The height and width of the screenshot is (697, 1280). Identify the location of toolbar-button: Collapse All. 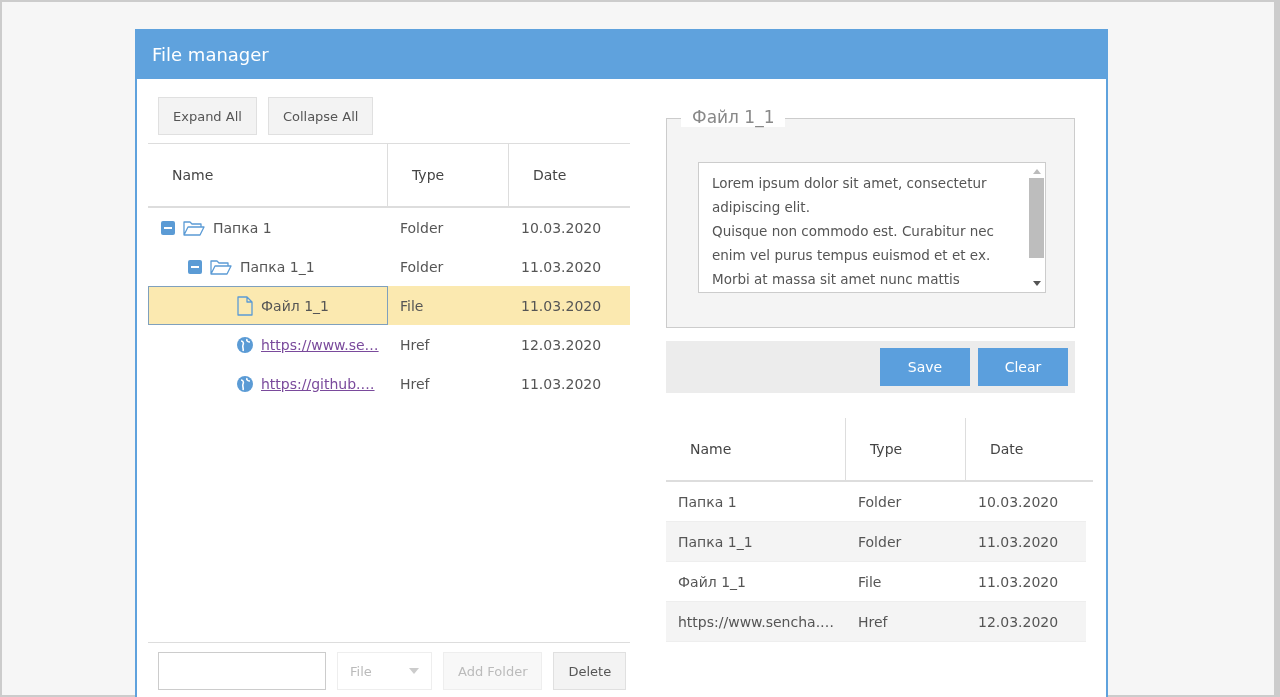
(320, 116).